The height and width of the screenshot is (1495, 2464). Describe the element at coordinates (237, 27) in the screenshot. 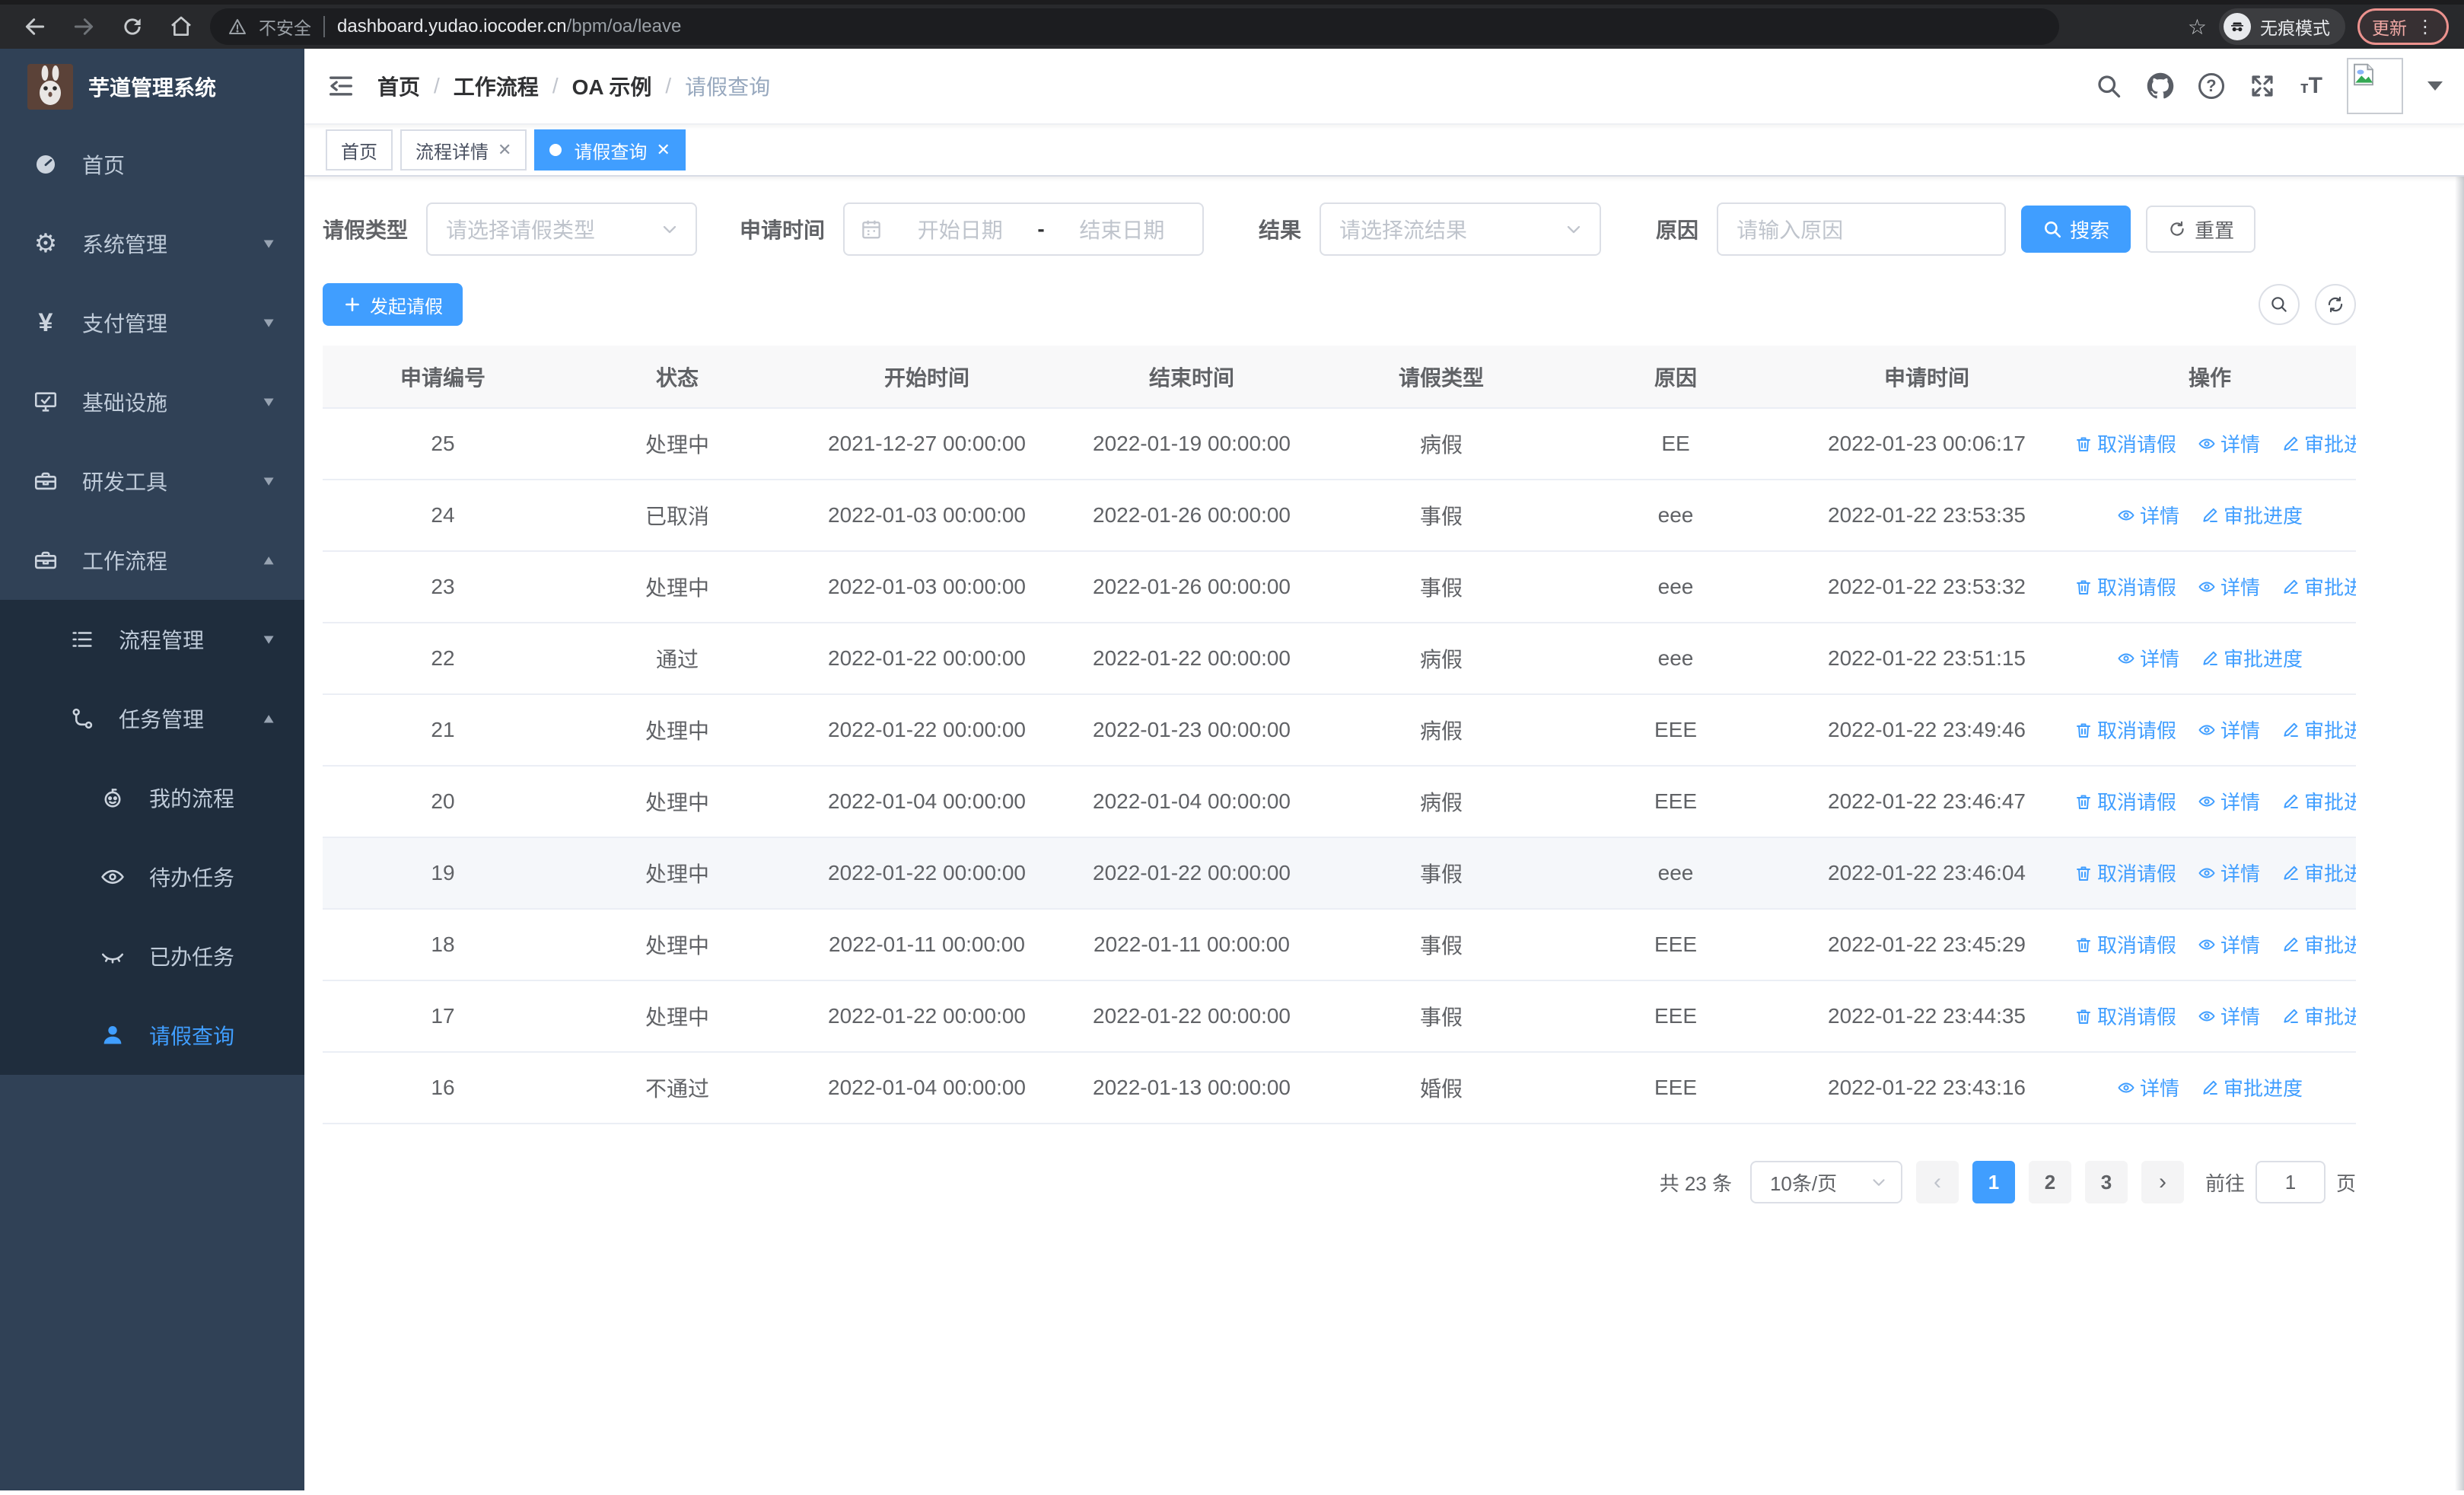

I see `security-warning-icon` at that location.